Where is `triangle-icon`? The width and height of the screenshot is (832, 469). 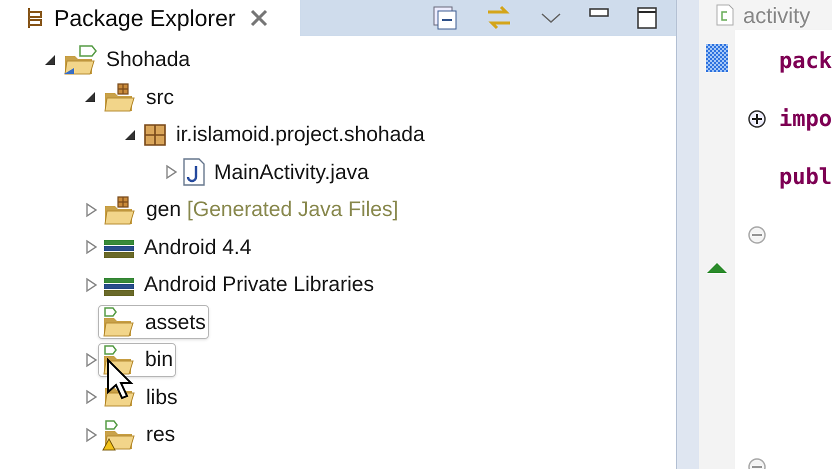 triangle-icon is located at coordinates (717, 268).